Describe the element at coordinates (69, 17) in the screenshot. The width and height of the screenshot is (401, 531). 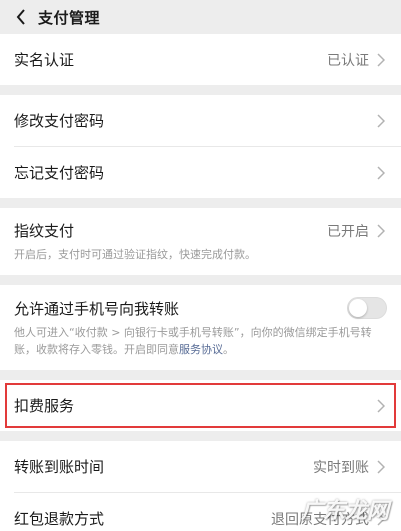
I see `page-title: 支付管理` at that location.